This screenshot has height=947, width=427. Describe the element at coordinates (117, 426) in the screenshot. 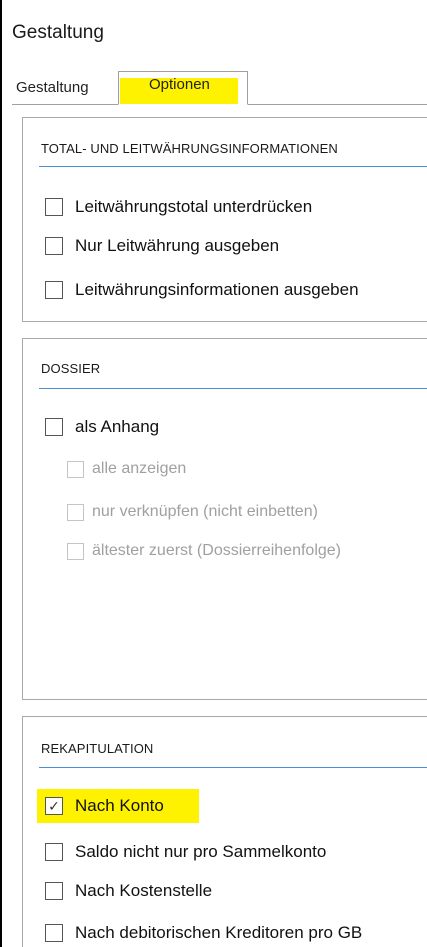

I see `option-label: als Anhang` at that location.